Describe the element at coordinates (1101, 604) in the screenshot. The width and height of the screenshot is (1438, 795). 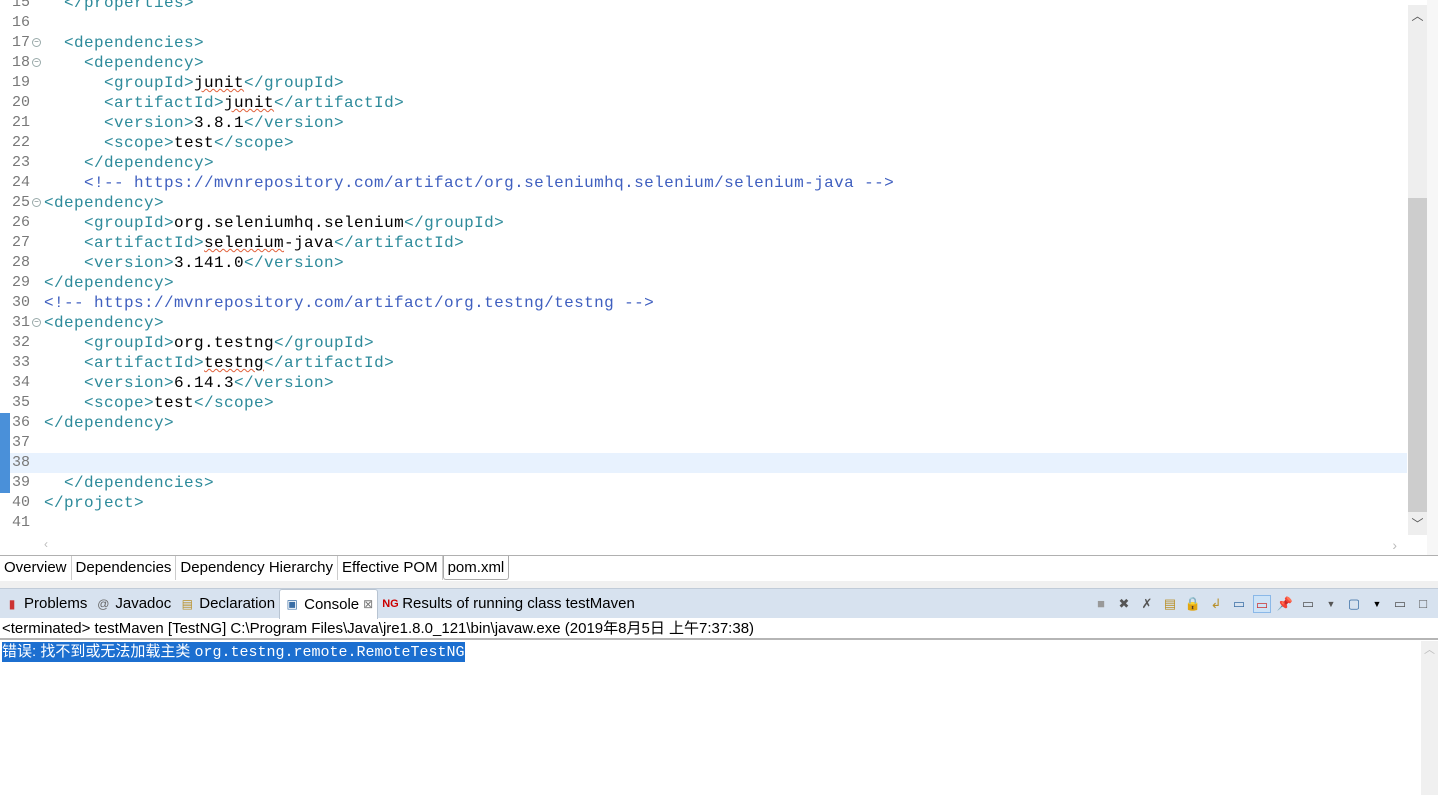
I see `terminate-icon: ■` at that location.